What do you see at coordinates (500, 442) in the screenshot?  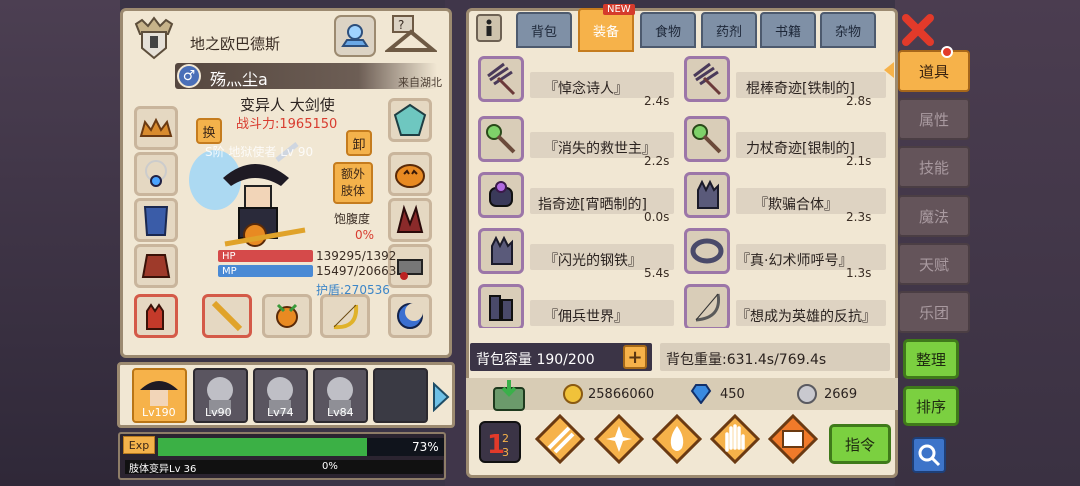 I see `ranking-button: 123` at bounding box center [500, 442].